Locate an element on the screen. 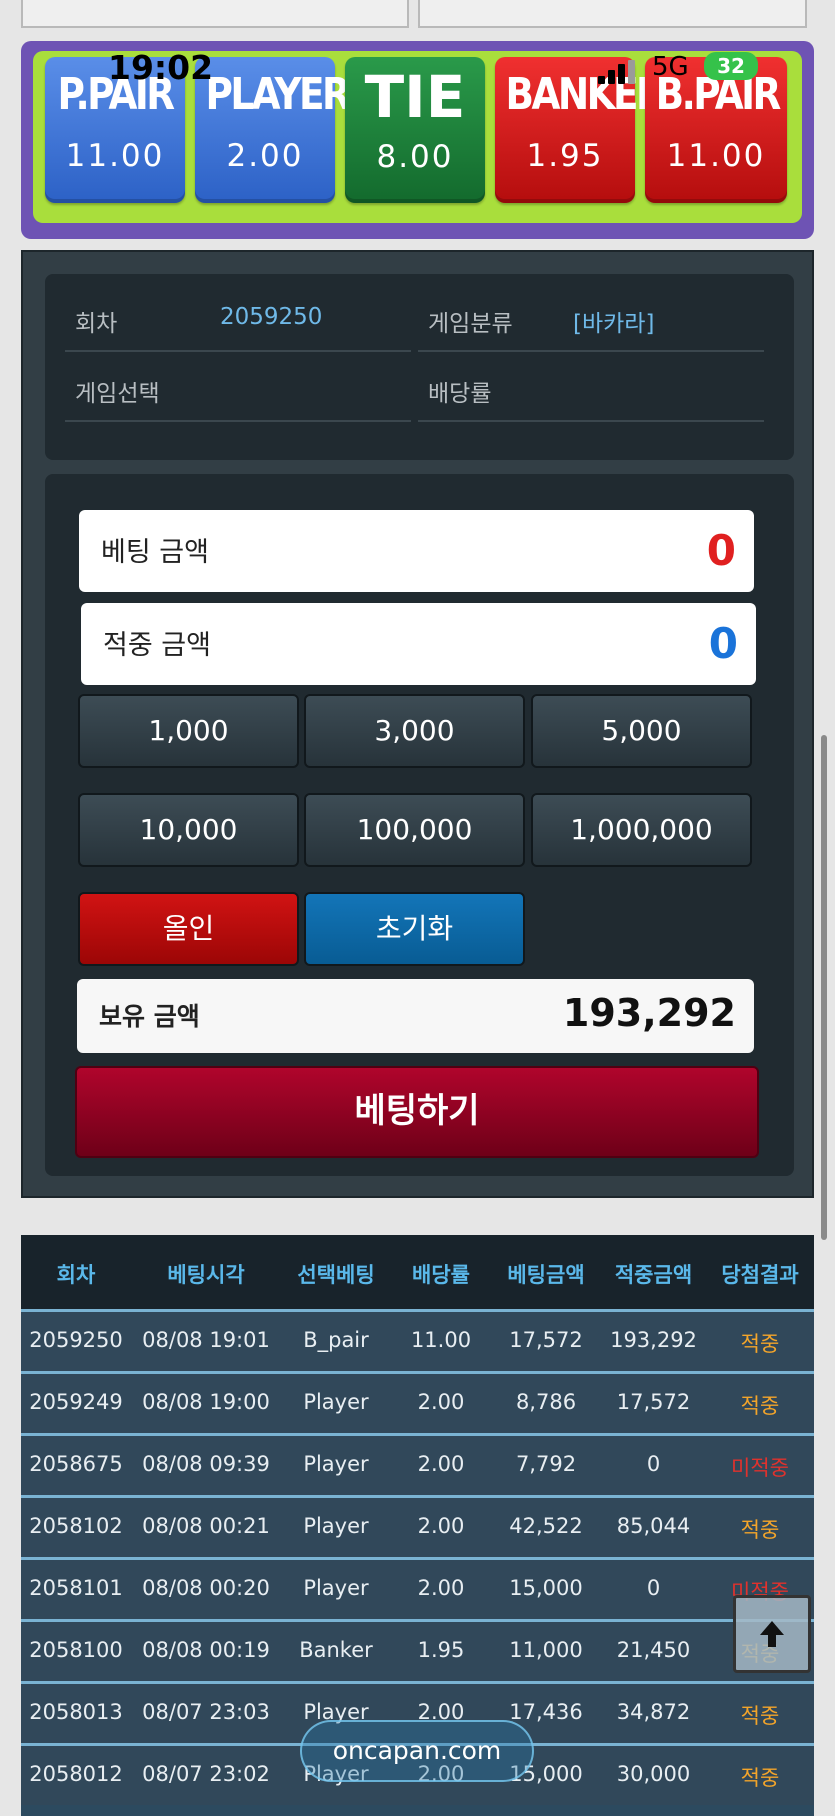  cell-bet-time: 08/08 09:39 is located at coordinates (206, 1464).